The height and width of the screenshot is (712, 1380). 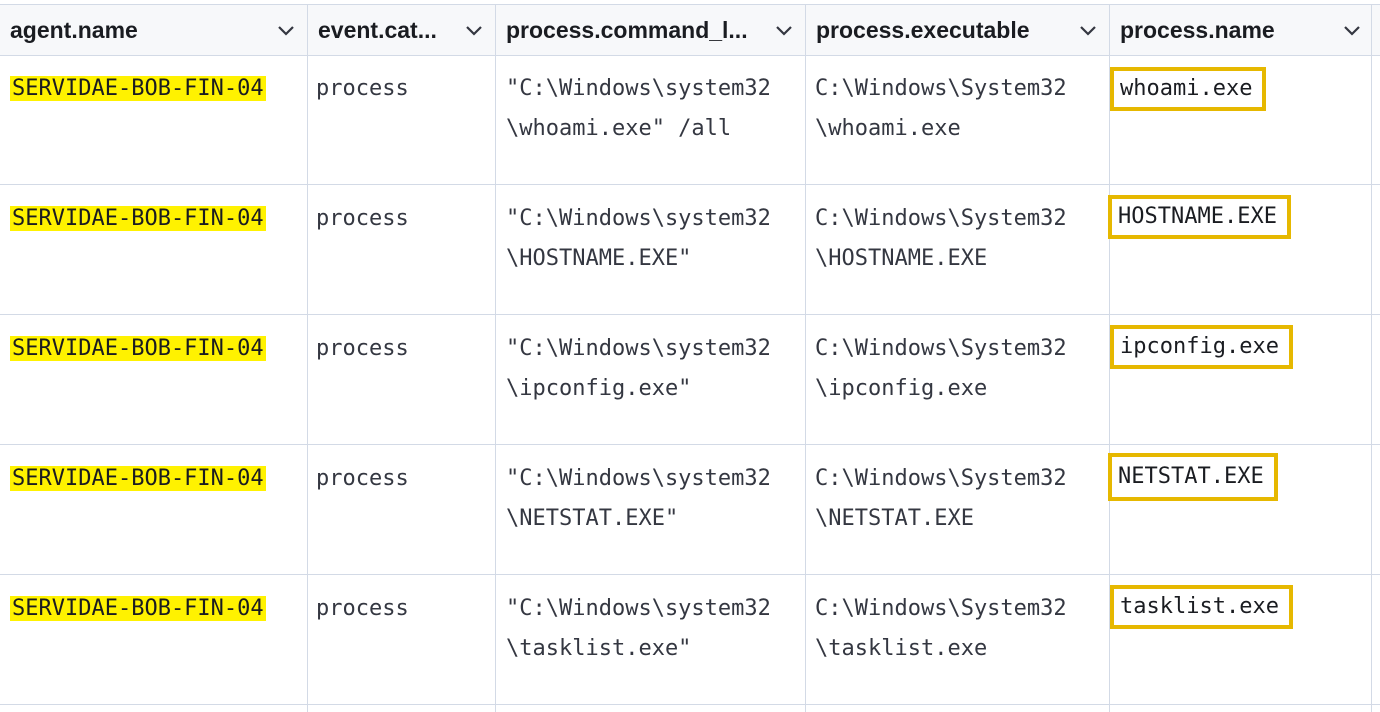 I want to click on command-line-text: \whoami.exe" /all, so click(x=619, y=128).